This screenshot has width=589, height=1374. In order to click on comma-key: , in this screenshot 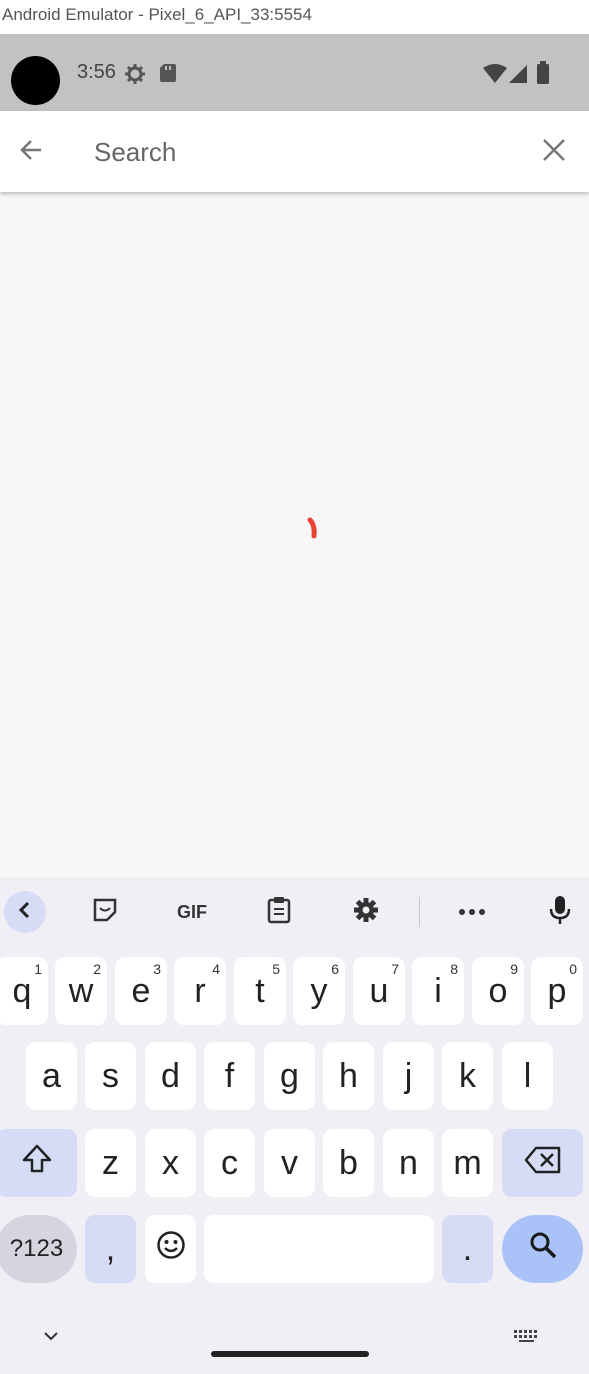, I will do `click(110, 1249)`.